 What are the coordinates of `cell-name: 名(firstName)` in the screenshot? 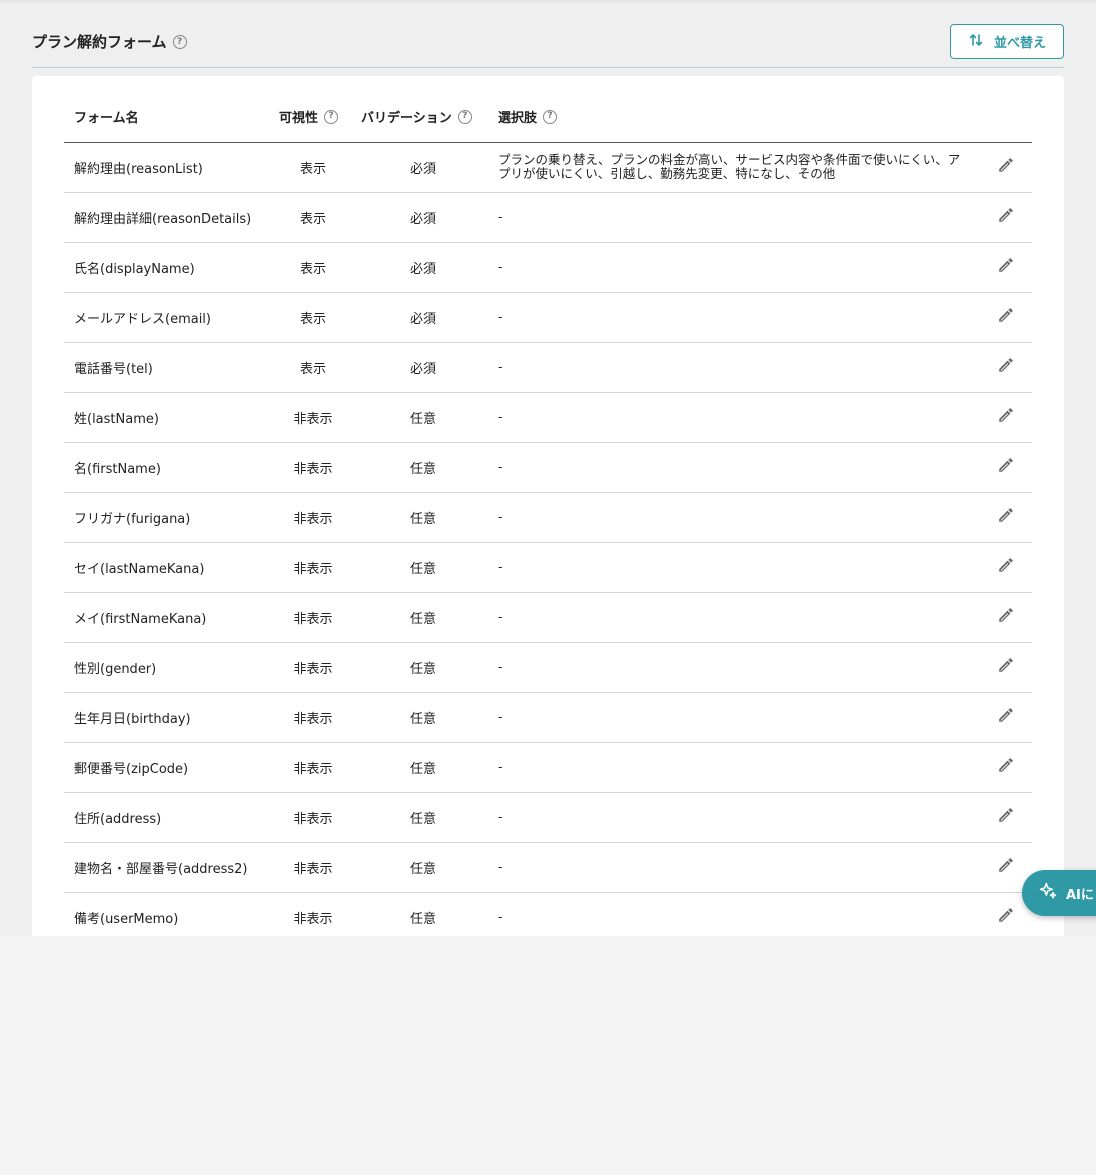 It's located at (167, 467).